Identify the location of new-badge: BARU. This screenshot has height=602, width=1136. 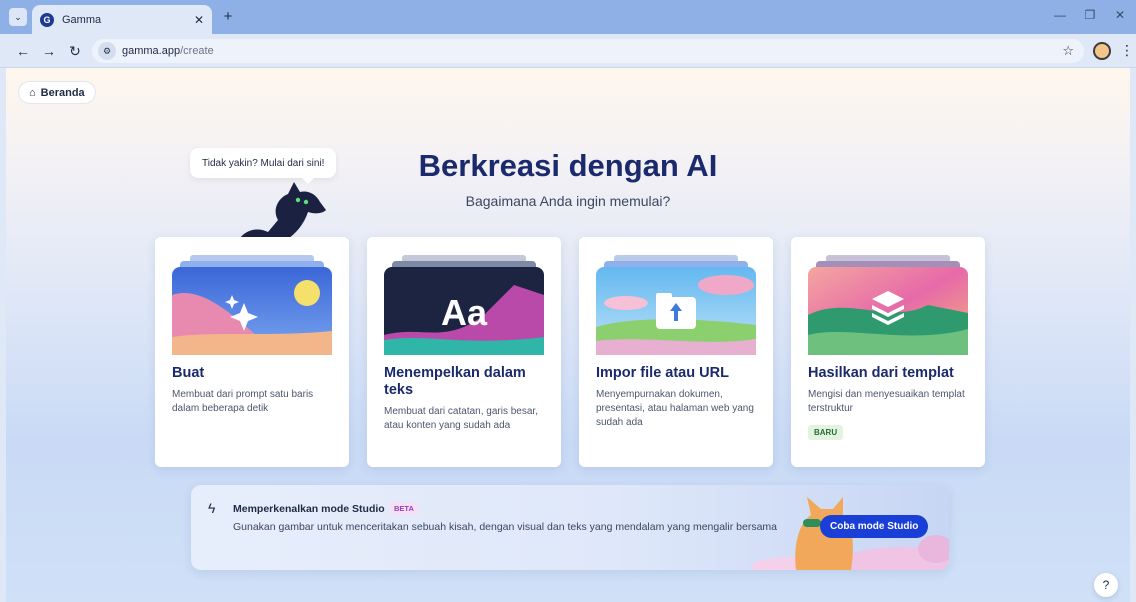
(826, 432).